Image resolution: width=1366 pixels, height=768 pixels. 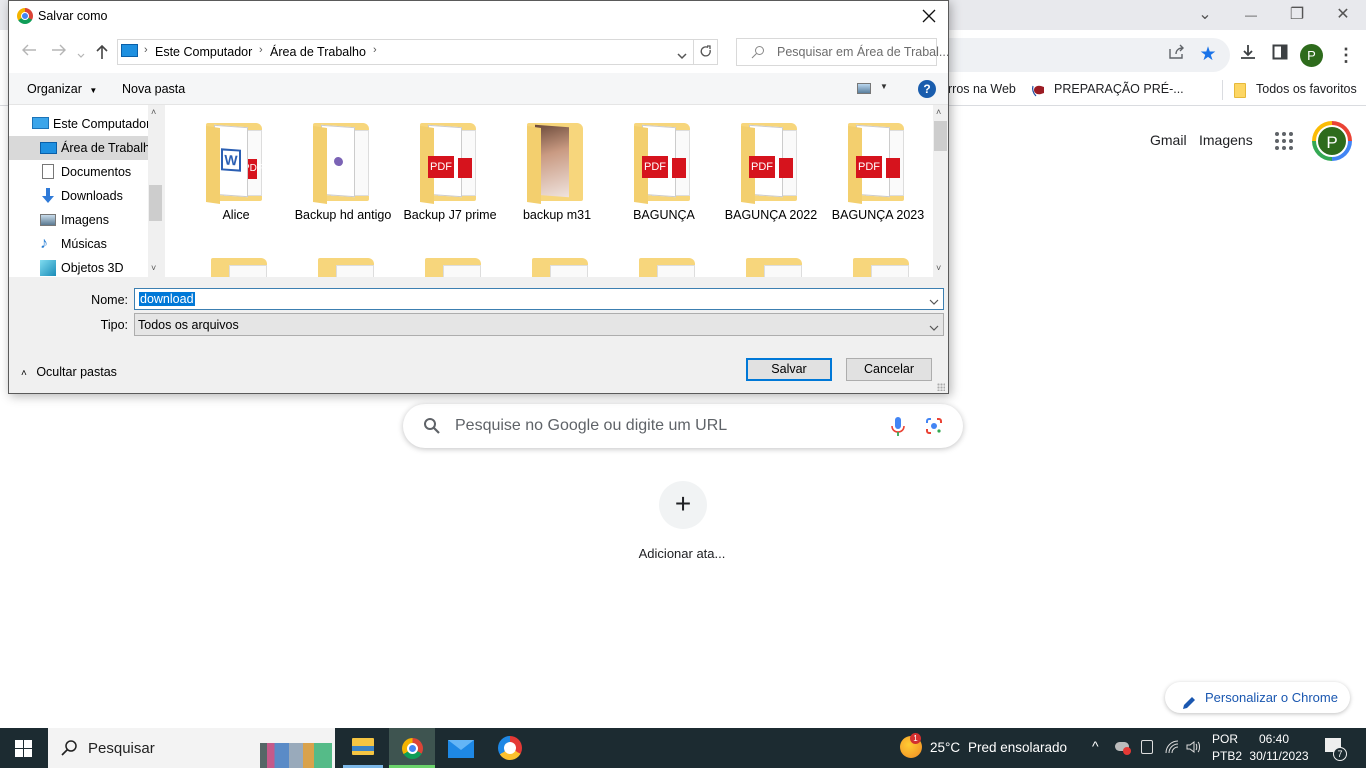 I want to click on breadcrumb-item: Área de Trabalho, so click(x=318, y=52).